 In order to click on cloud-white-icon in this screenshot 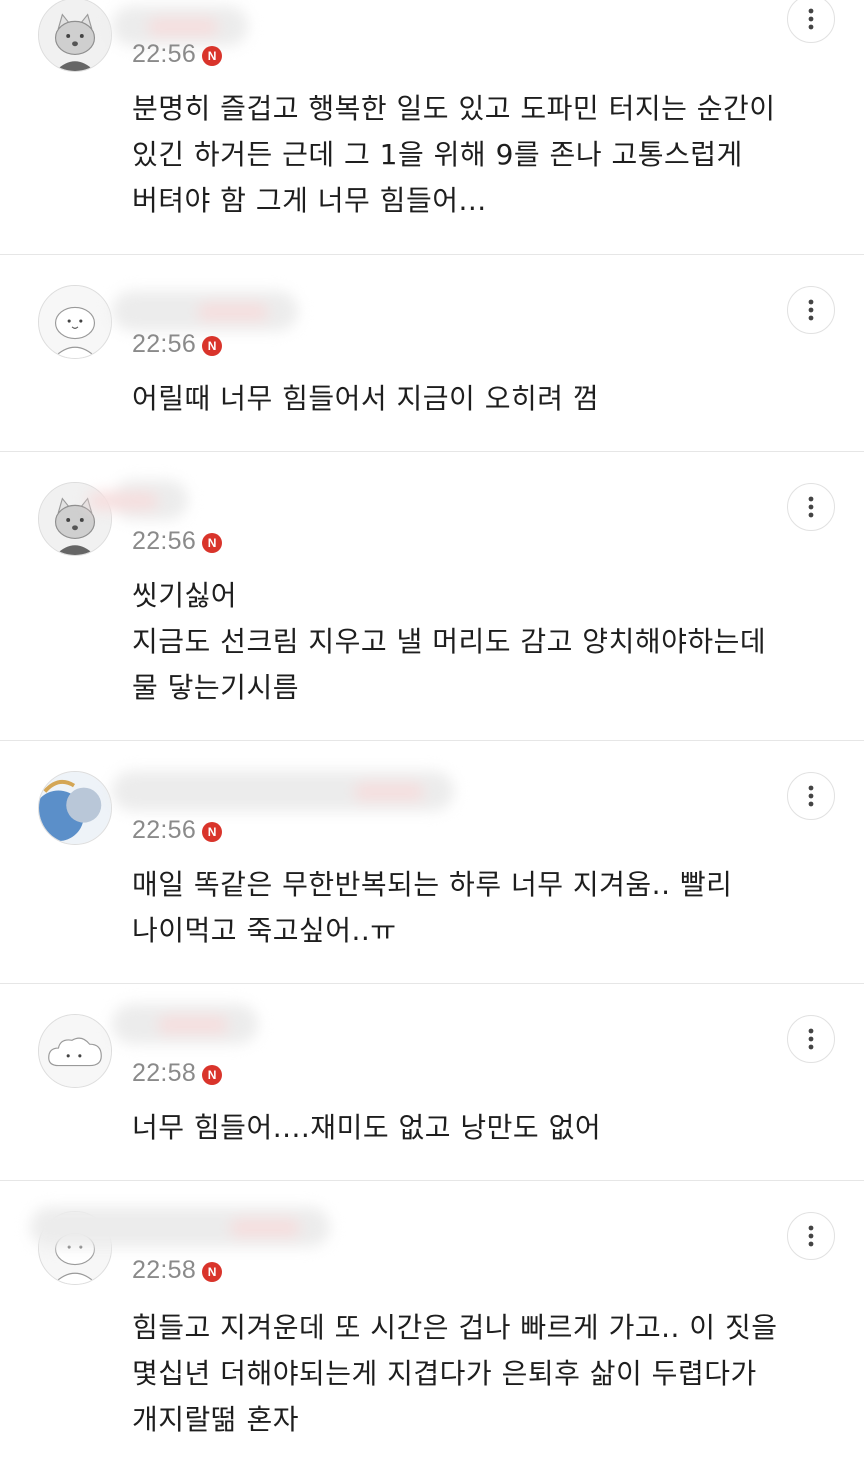, I will do `click(75, 1051)`.